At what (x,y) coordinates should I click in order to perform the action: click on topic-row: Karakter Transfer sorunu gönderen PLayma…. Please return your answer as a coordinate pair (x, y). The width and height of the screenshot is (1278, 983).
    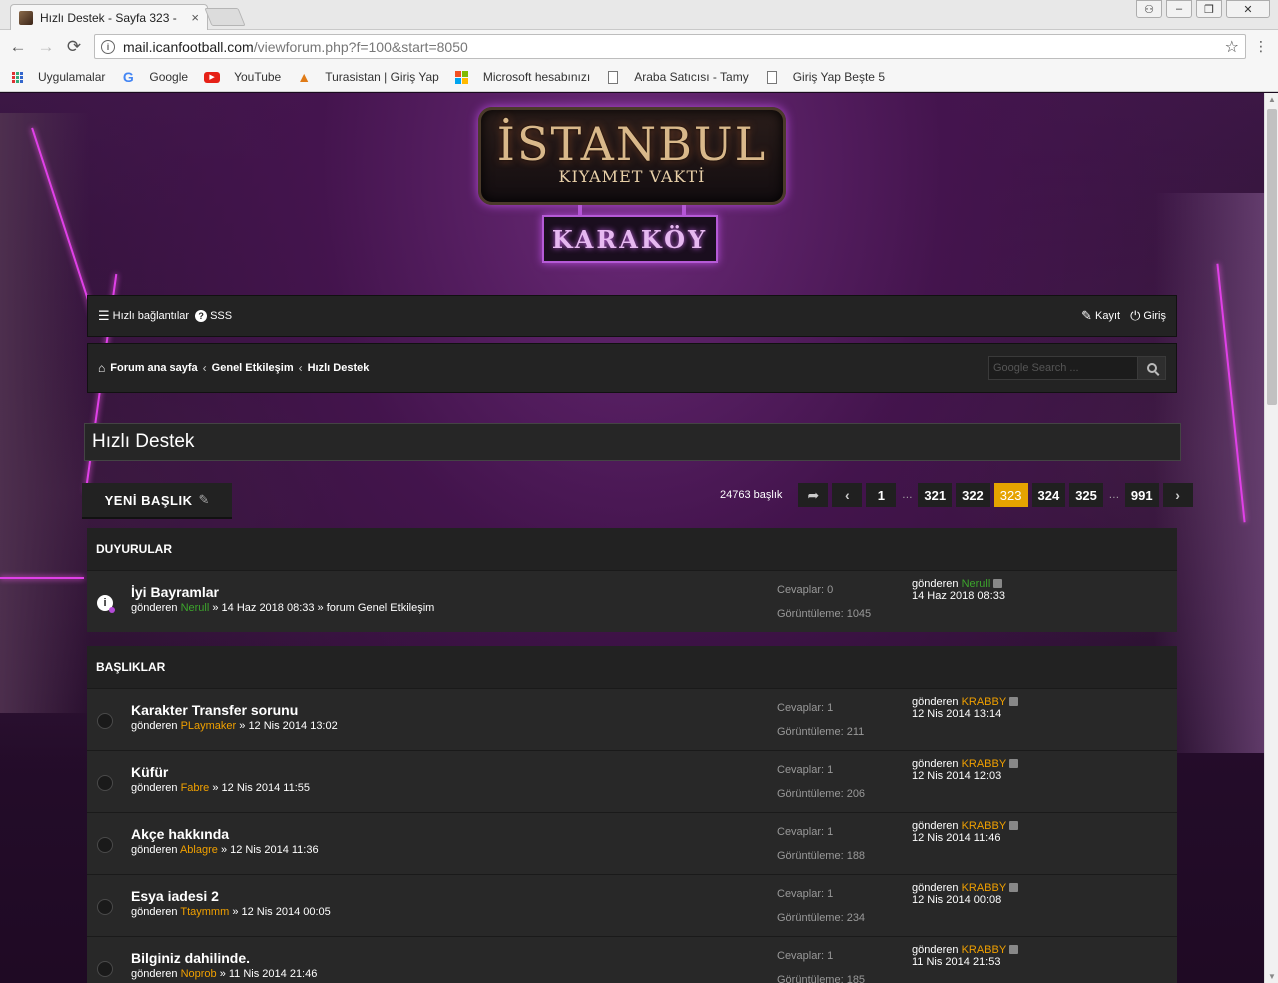
    Looking at the image, I should click on (632, 719).